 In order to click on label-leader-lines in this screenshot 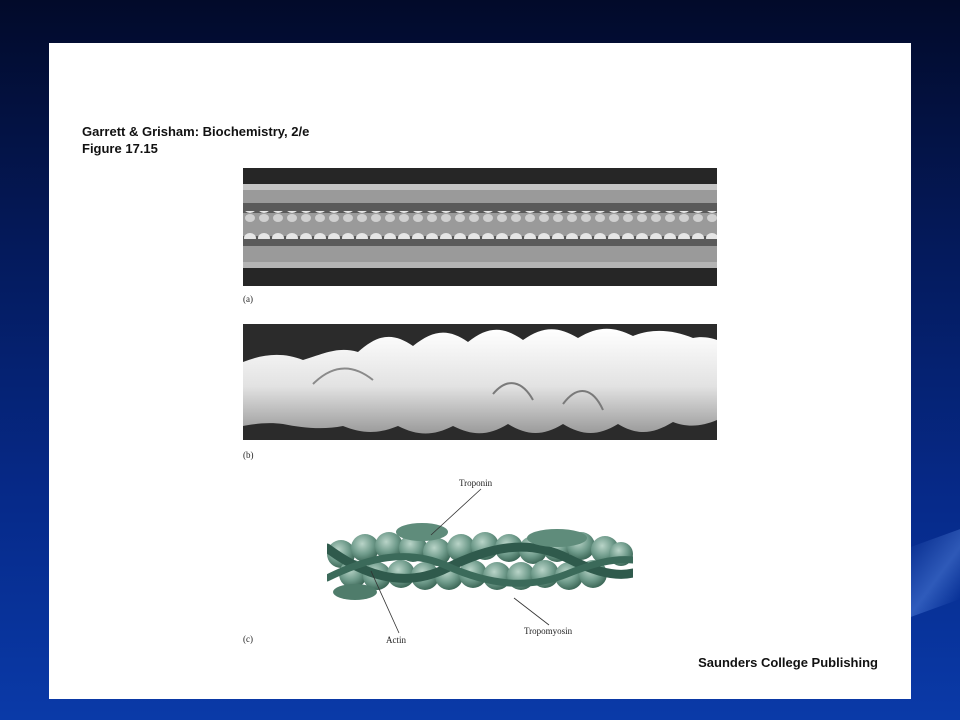, I will do `click(460, 561)`.